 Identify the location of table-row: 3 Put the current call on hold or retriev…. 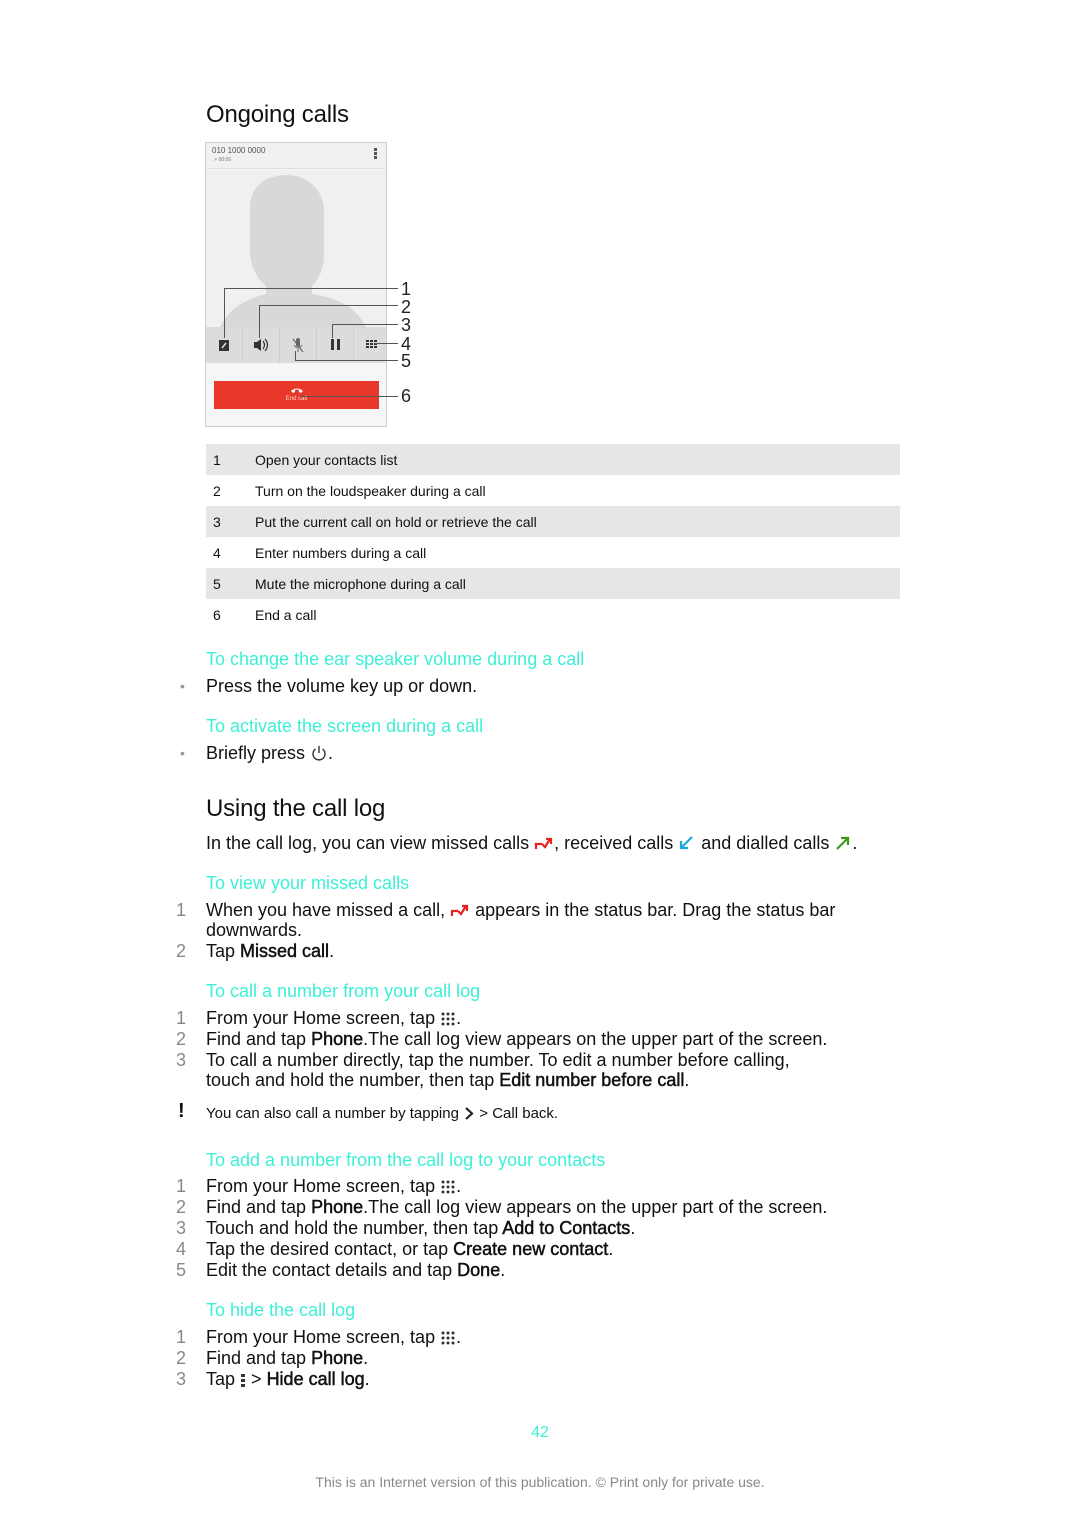
(553, 521).